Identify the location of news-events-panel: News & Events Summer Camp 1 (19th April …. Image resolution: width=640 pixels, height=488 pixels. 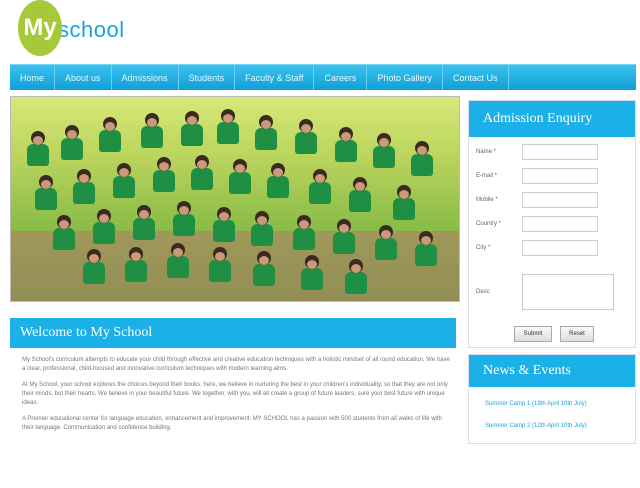
(552, 399).